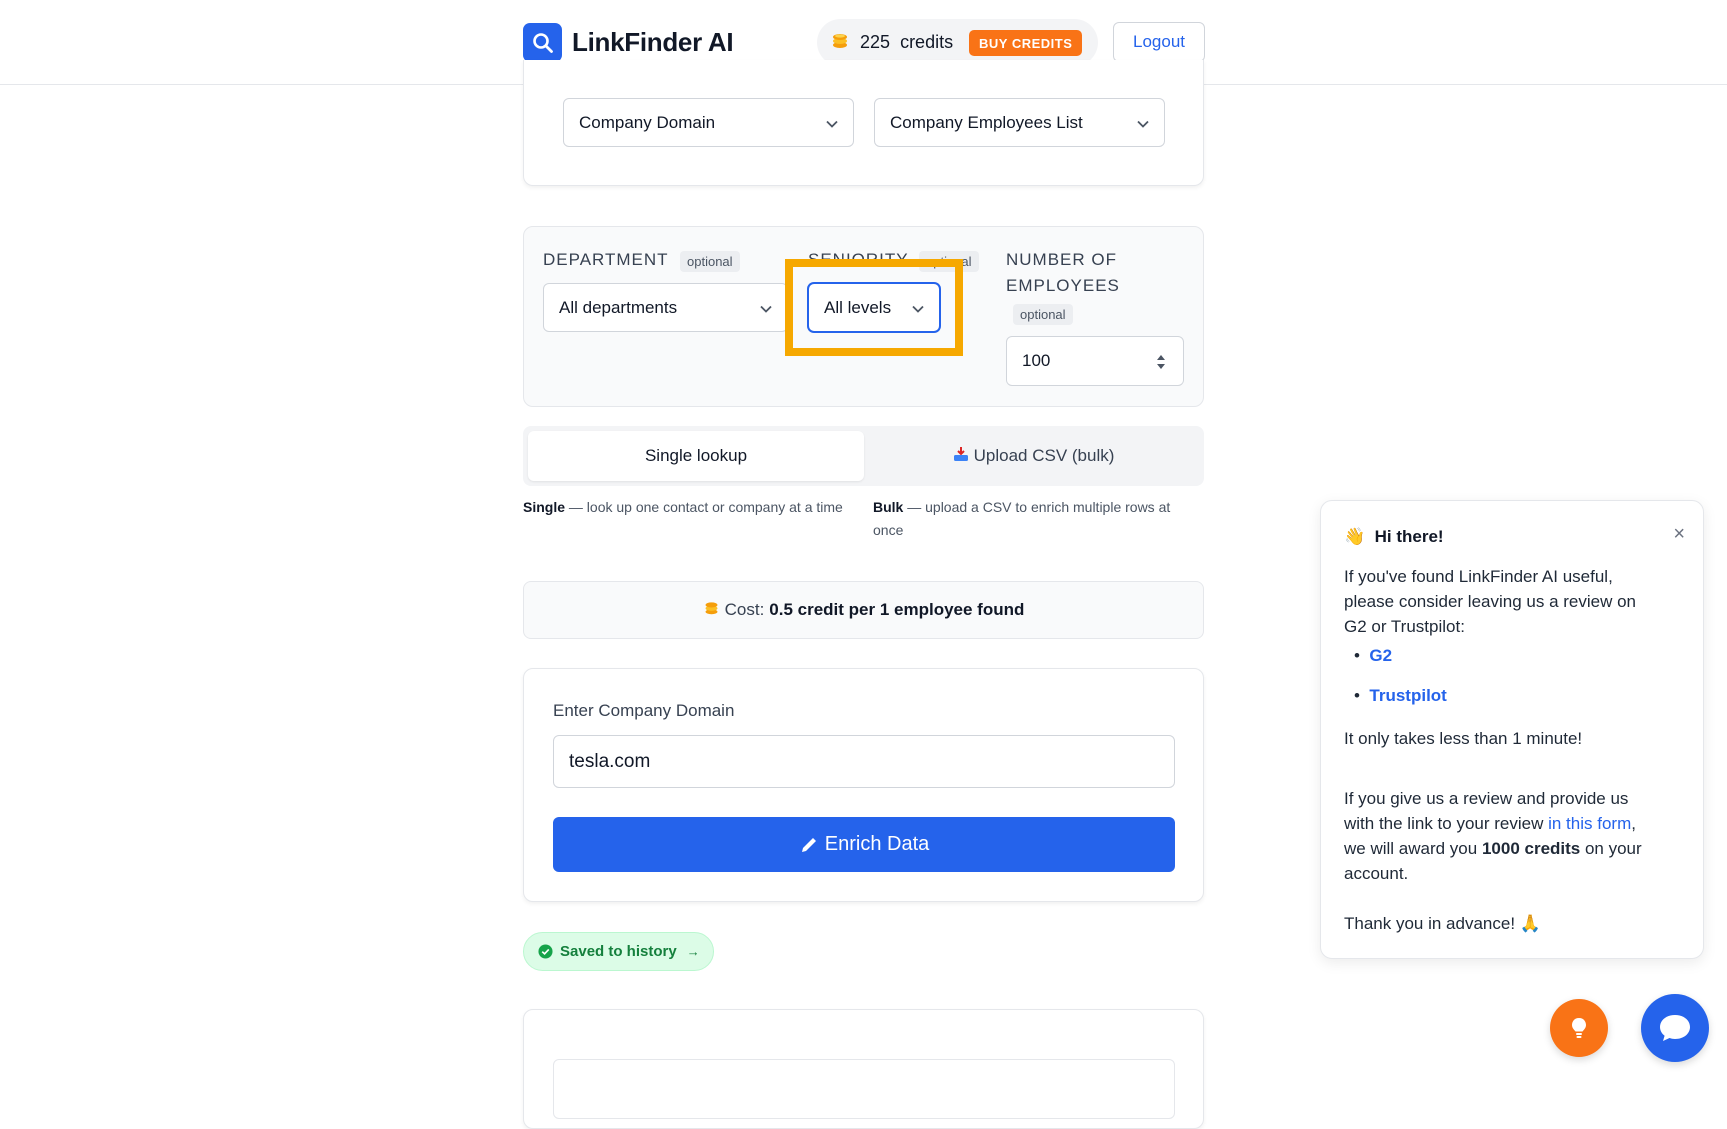 This screenshot has height=1129, width=1727. What do you see at coordinates (1380, 655) in the screenshot?
I see `g2-link: G2` at bounding box center [1380, 655].